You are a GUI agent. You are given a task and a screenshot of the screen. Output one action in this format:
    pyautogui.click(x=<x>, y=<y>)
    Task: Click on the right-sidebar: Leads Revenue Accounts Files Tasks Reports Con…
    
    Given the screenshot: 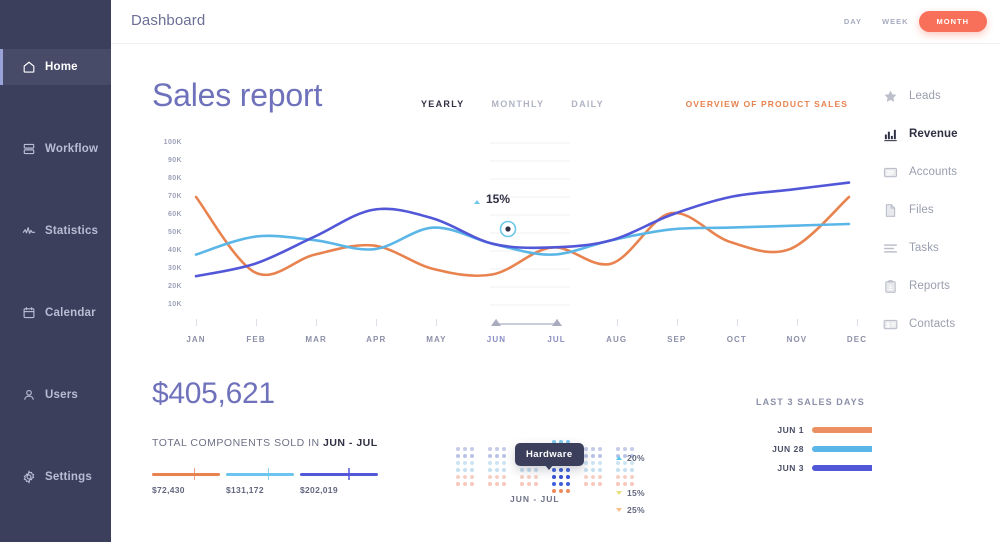 What is the action you would take?
    pyautogui.click(x=936, y=293)
    